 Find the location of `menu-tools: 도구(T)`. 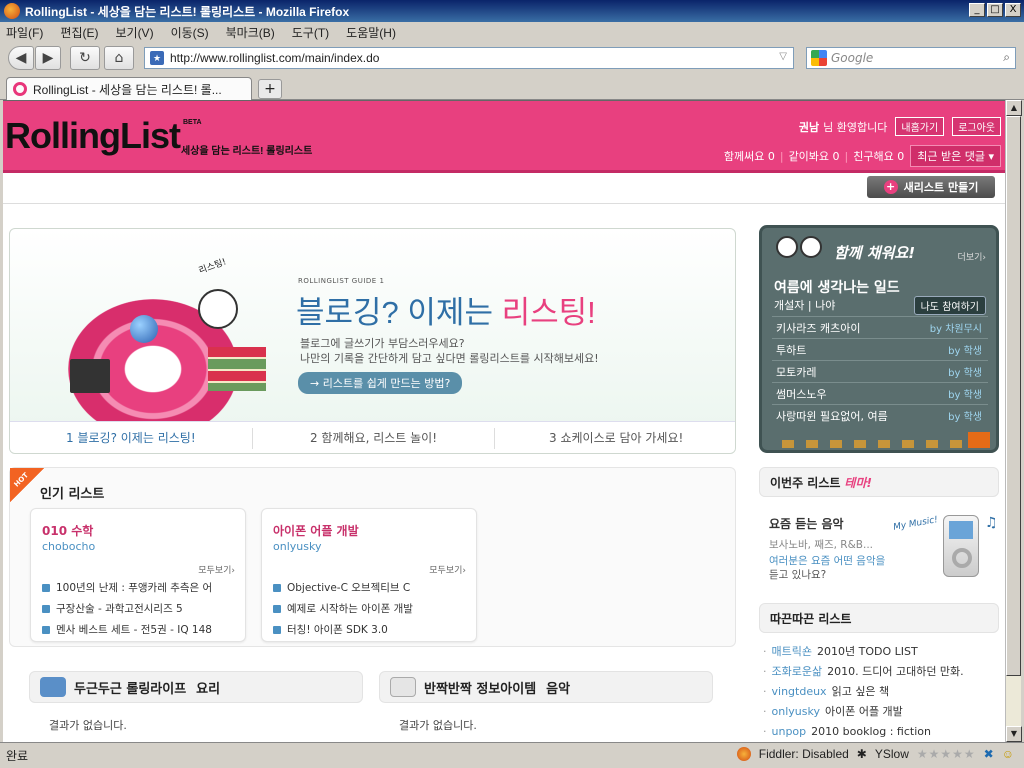

menu-tools: 도구(T) is located at coordinates (310, 32).